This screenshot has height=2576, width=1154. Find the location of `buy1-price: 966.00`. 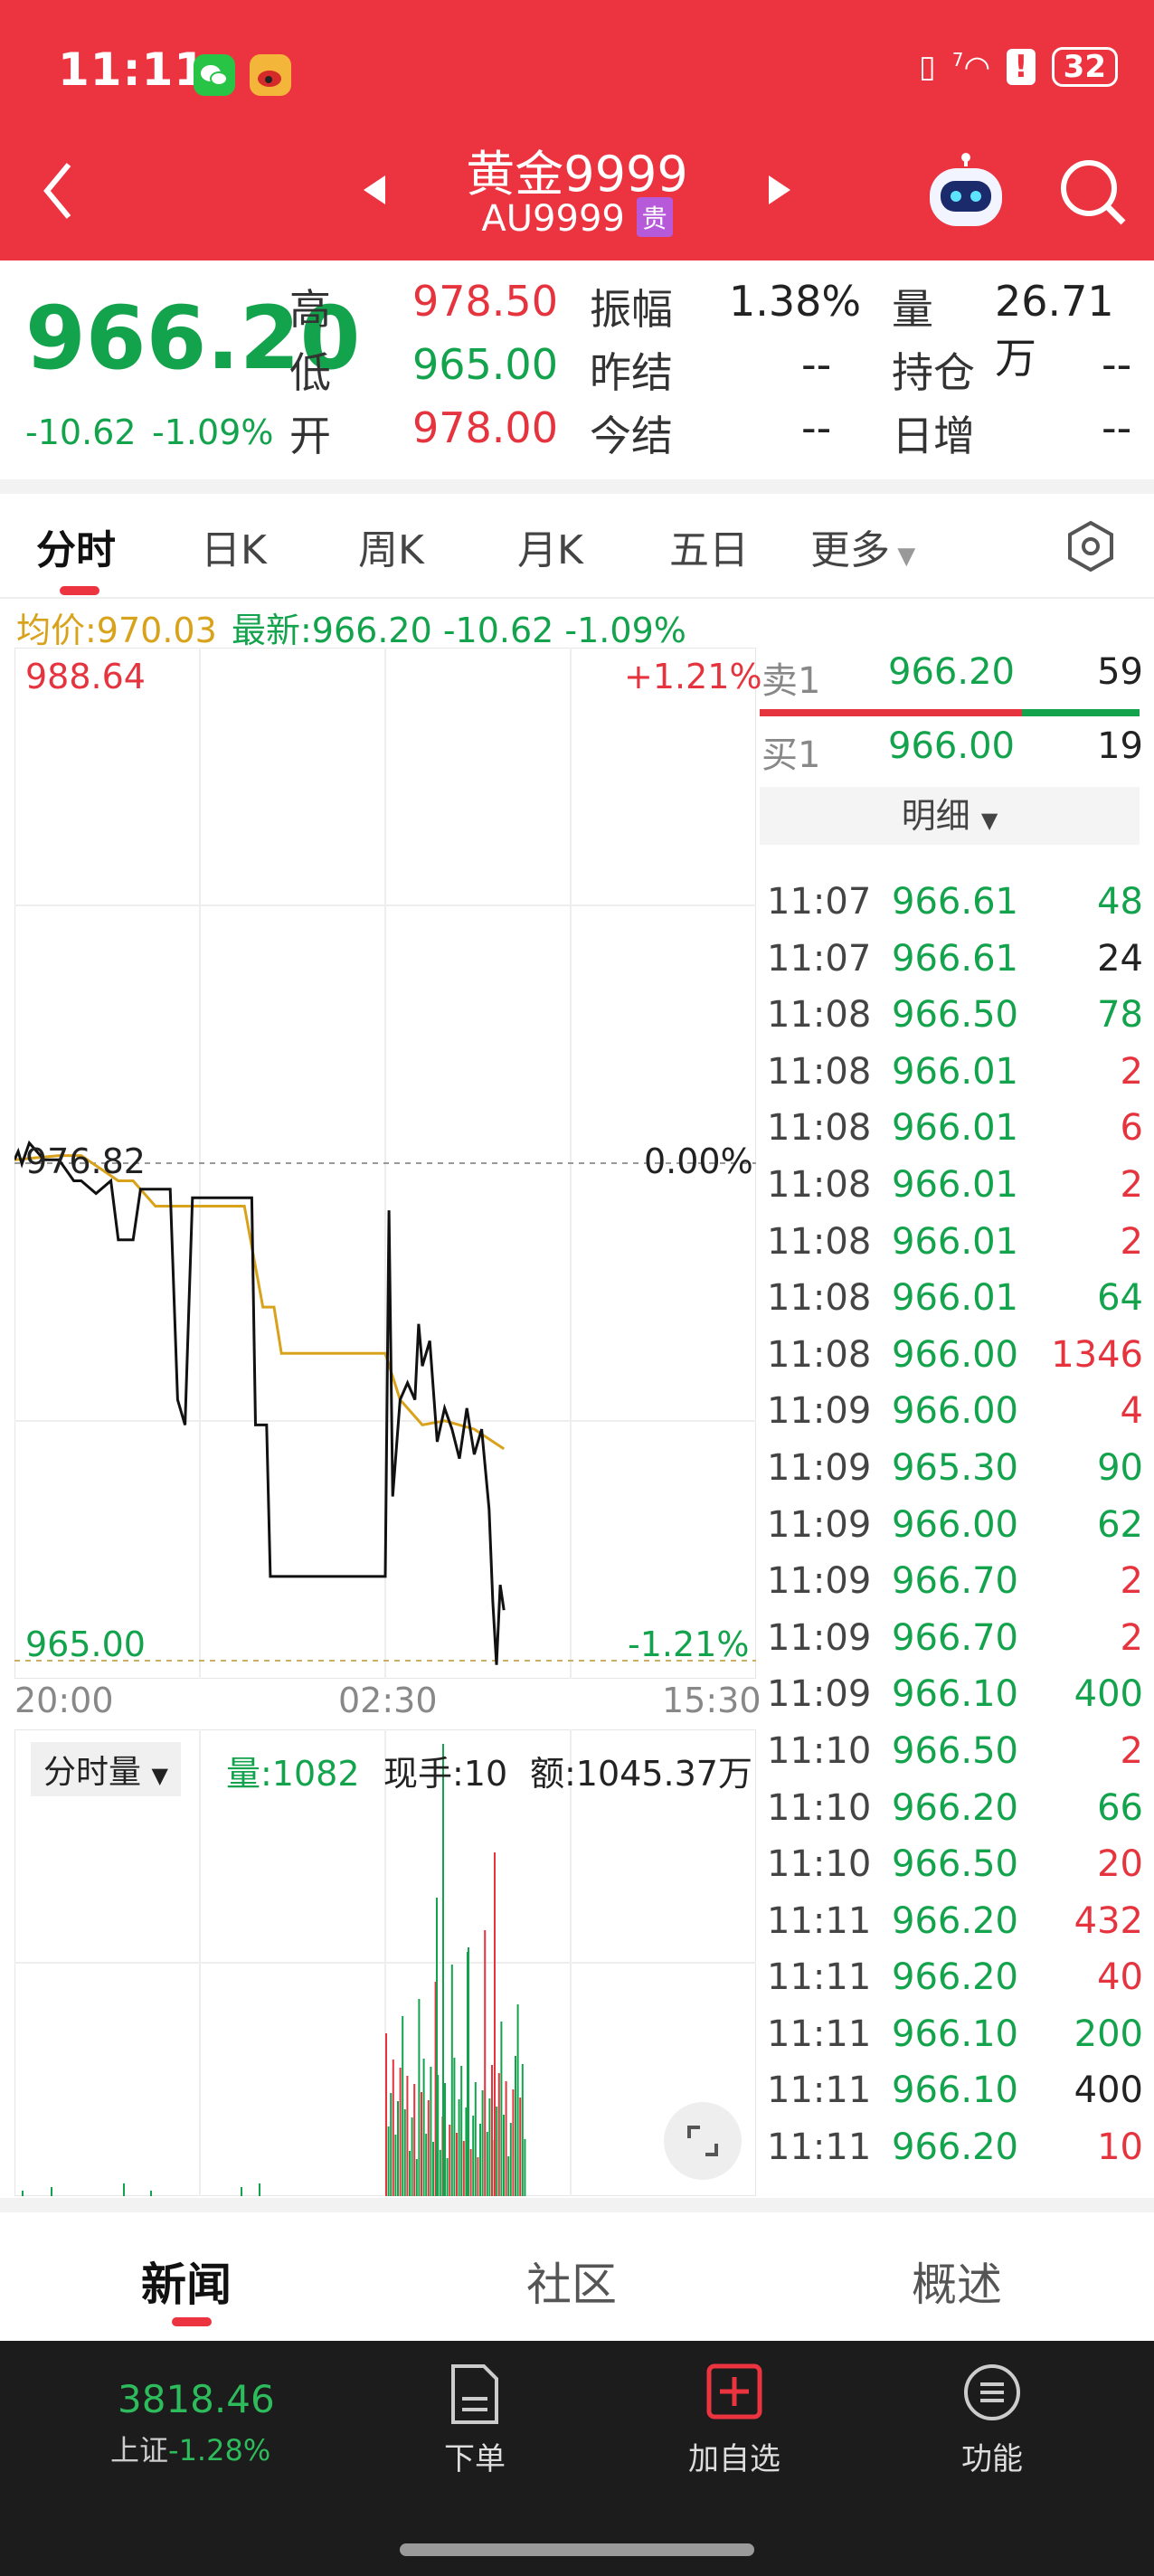

buy1-price: 966.00 is located at coordinates (951, 746).